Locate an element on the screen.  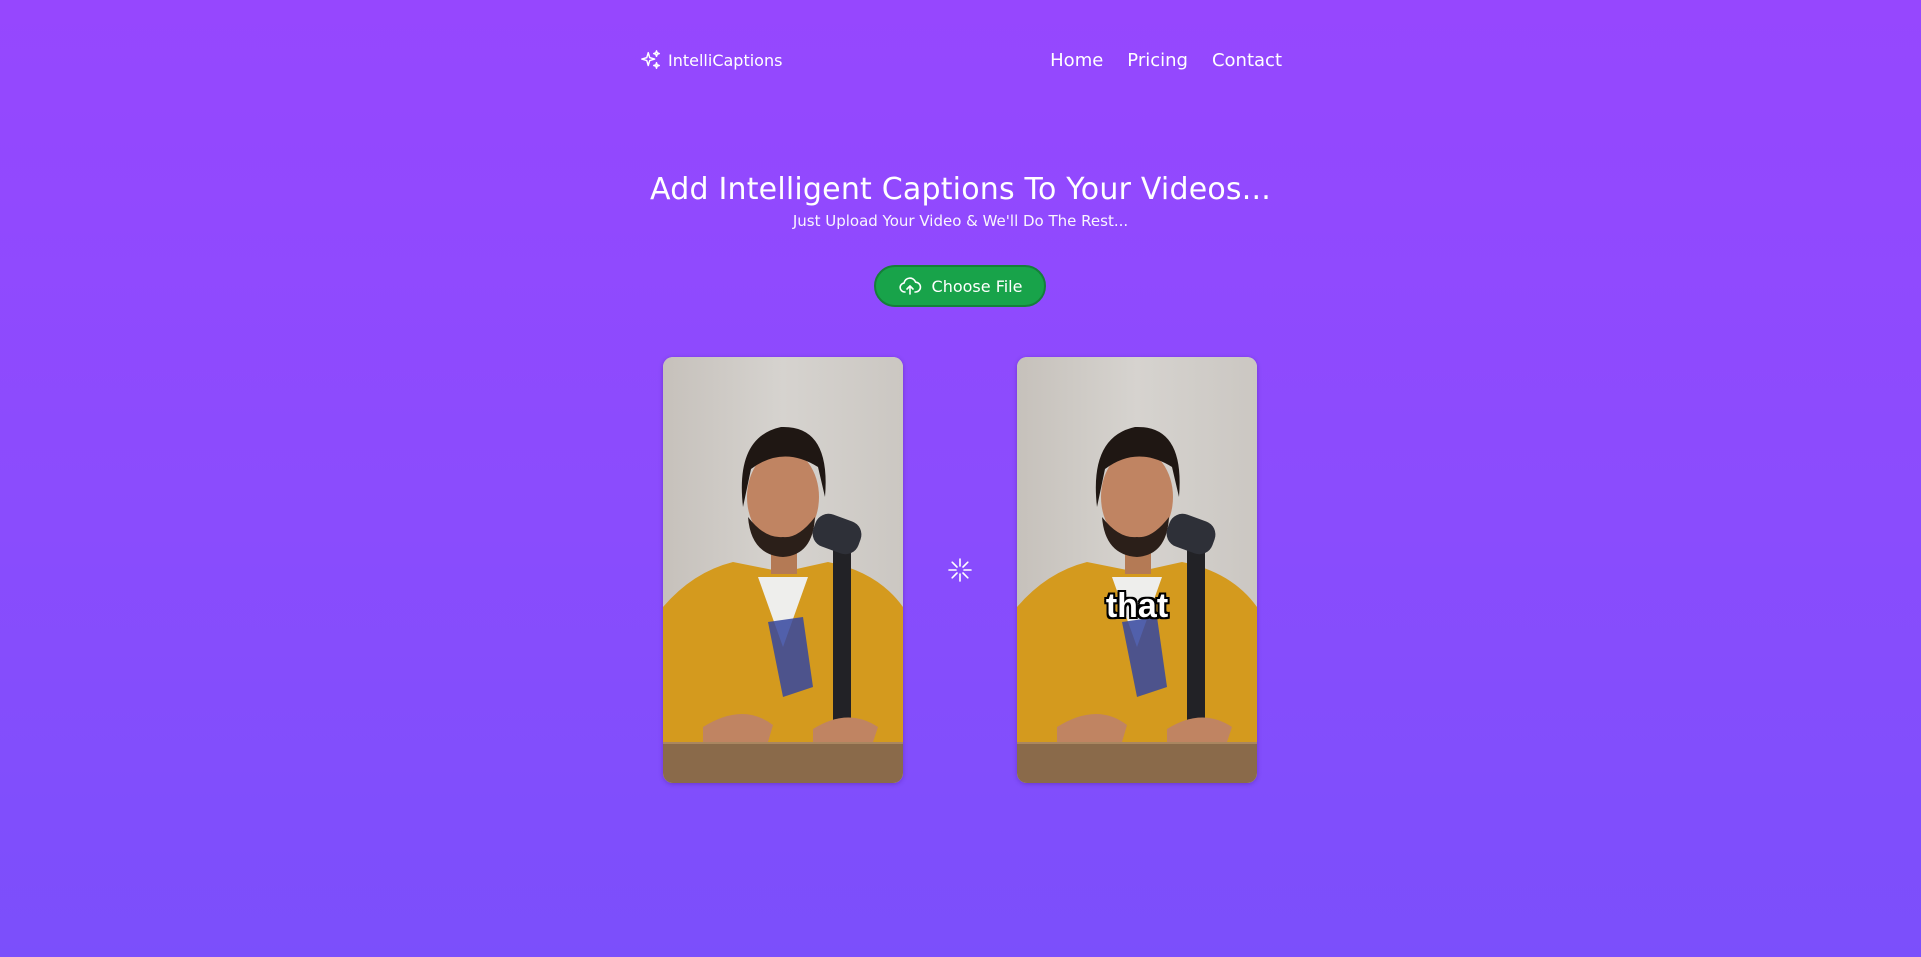
nav-links: Home Pricing Contact is located at coordinates (1166, 60).